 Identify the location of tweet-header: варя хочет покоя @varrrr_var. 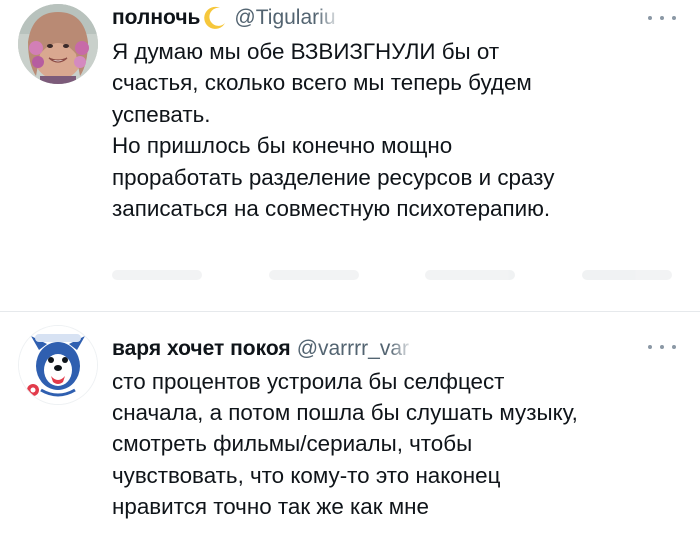
(264, 349).